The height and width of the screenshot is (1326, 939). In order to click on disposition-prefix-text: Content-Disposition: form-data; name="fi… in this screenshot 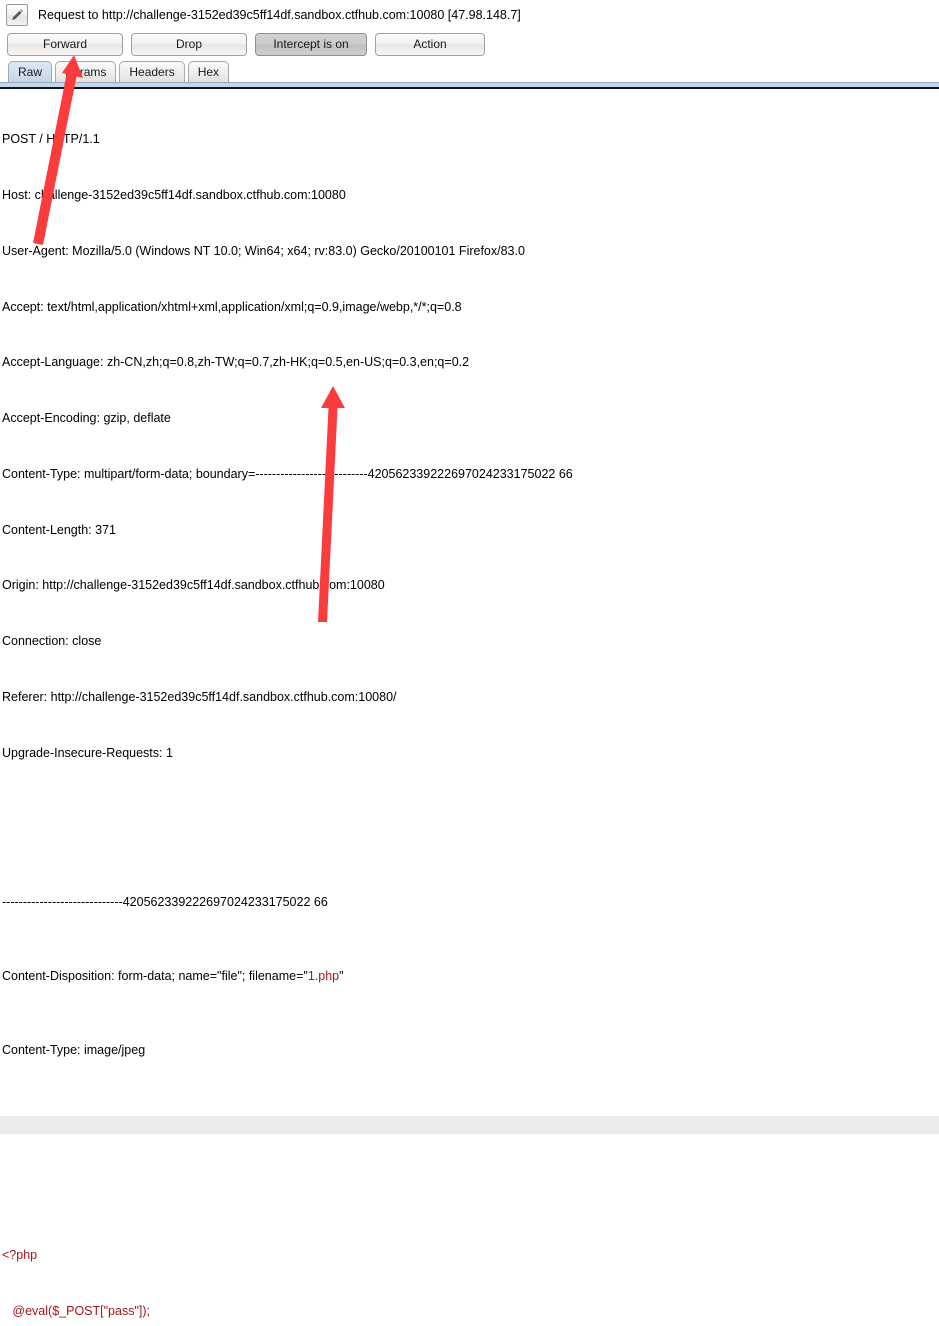, I will do `click(155, 975)`.